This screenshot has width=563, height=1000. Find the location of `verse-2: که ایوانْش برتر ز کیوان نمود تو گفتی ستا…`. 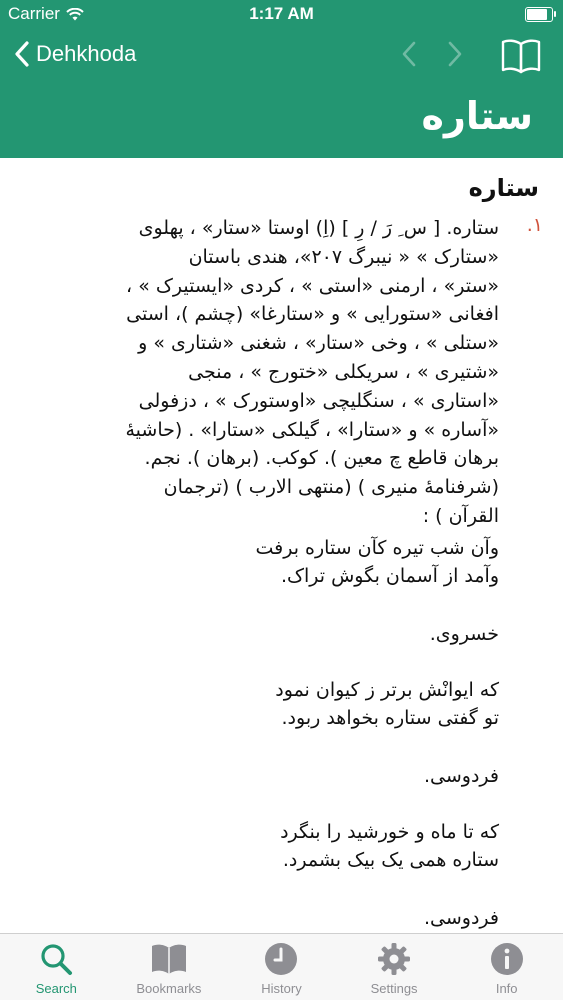

verse-2: که ایوانْش برتر ز کیوان نمود تو گفتی ستا… is located at coordinates (249, 704).